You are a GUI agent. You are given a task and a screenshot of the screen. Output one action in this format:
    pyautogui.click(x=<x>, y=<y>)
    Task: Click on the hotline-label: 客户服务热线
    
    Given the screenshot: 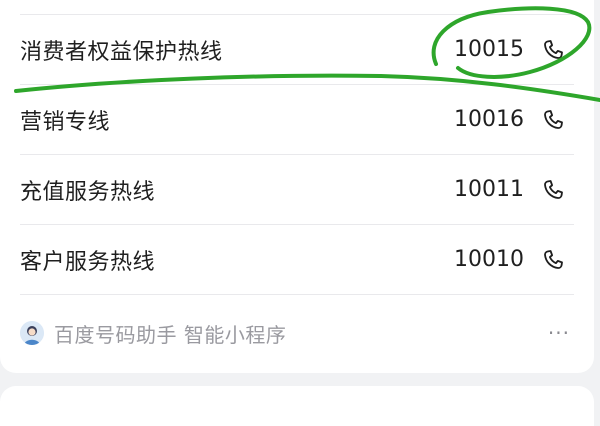 What is the action you would take?
    pyautogui.click(x=88, y=262)
    